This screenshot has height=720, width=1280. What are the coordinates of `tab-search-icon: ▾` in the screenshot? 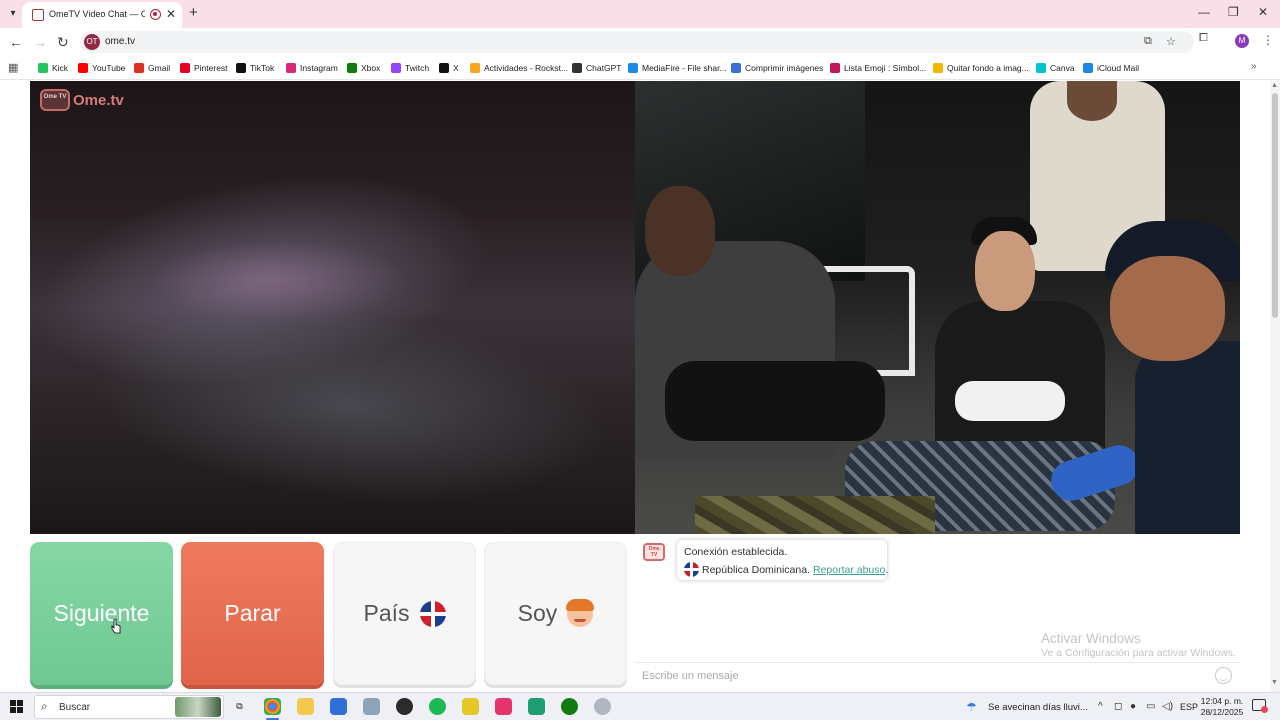 It's located at (13, 14).